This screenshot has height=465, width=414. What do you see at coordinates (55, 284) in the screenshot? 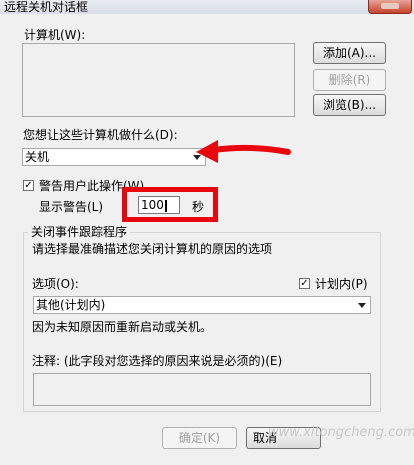
I see `option-label: 选项(O):` at bounding box center [55, 284].